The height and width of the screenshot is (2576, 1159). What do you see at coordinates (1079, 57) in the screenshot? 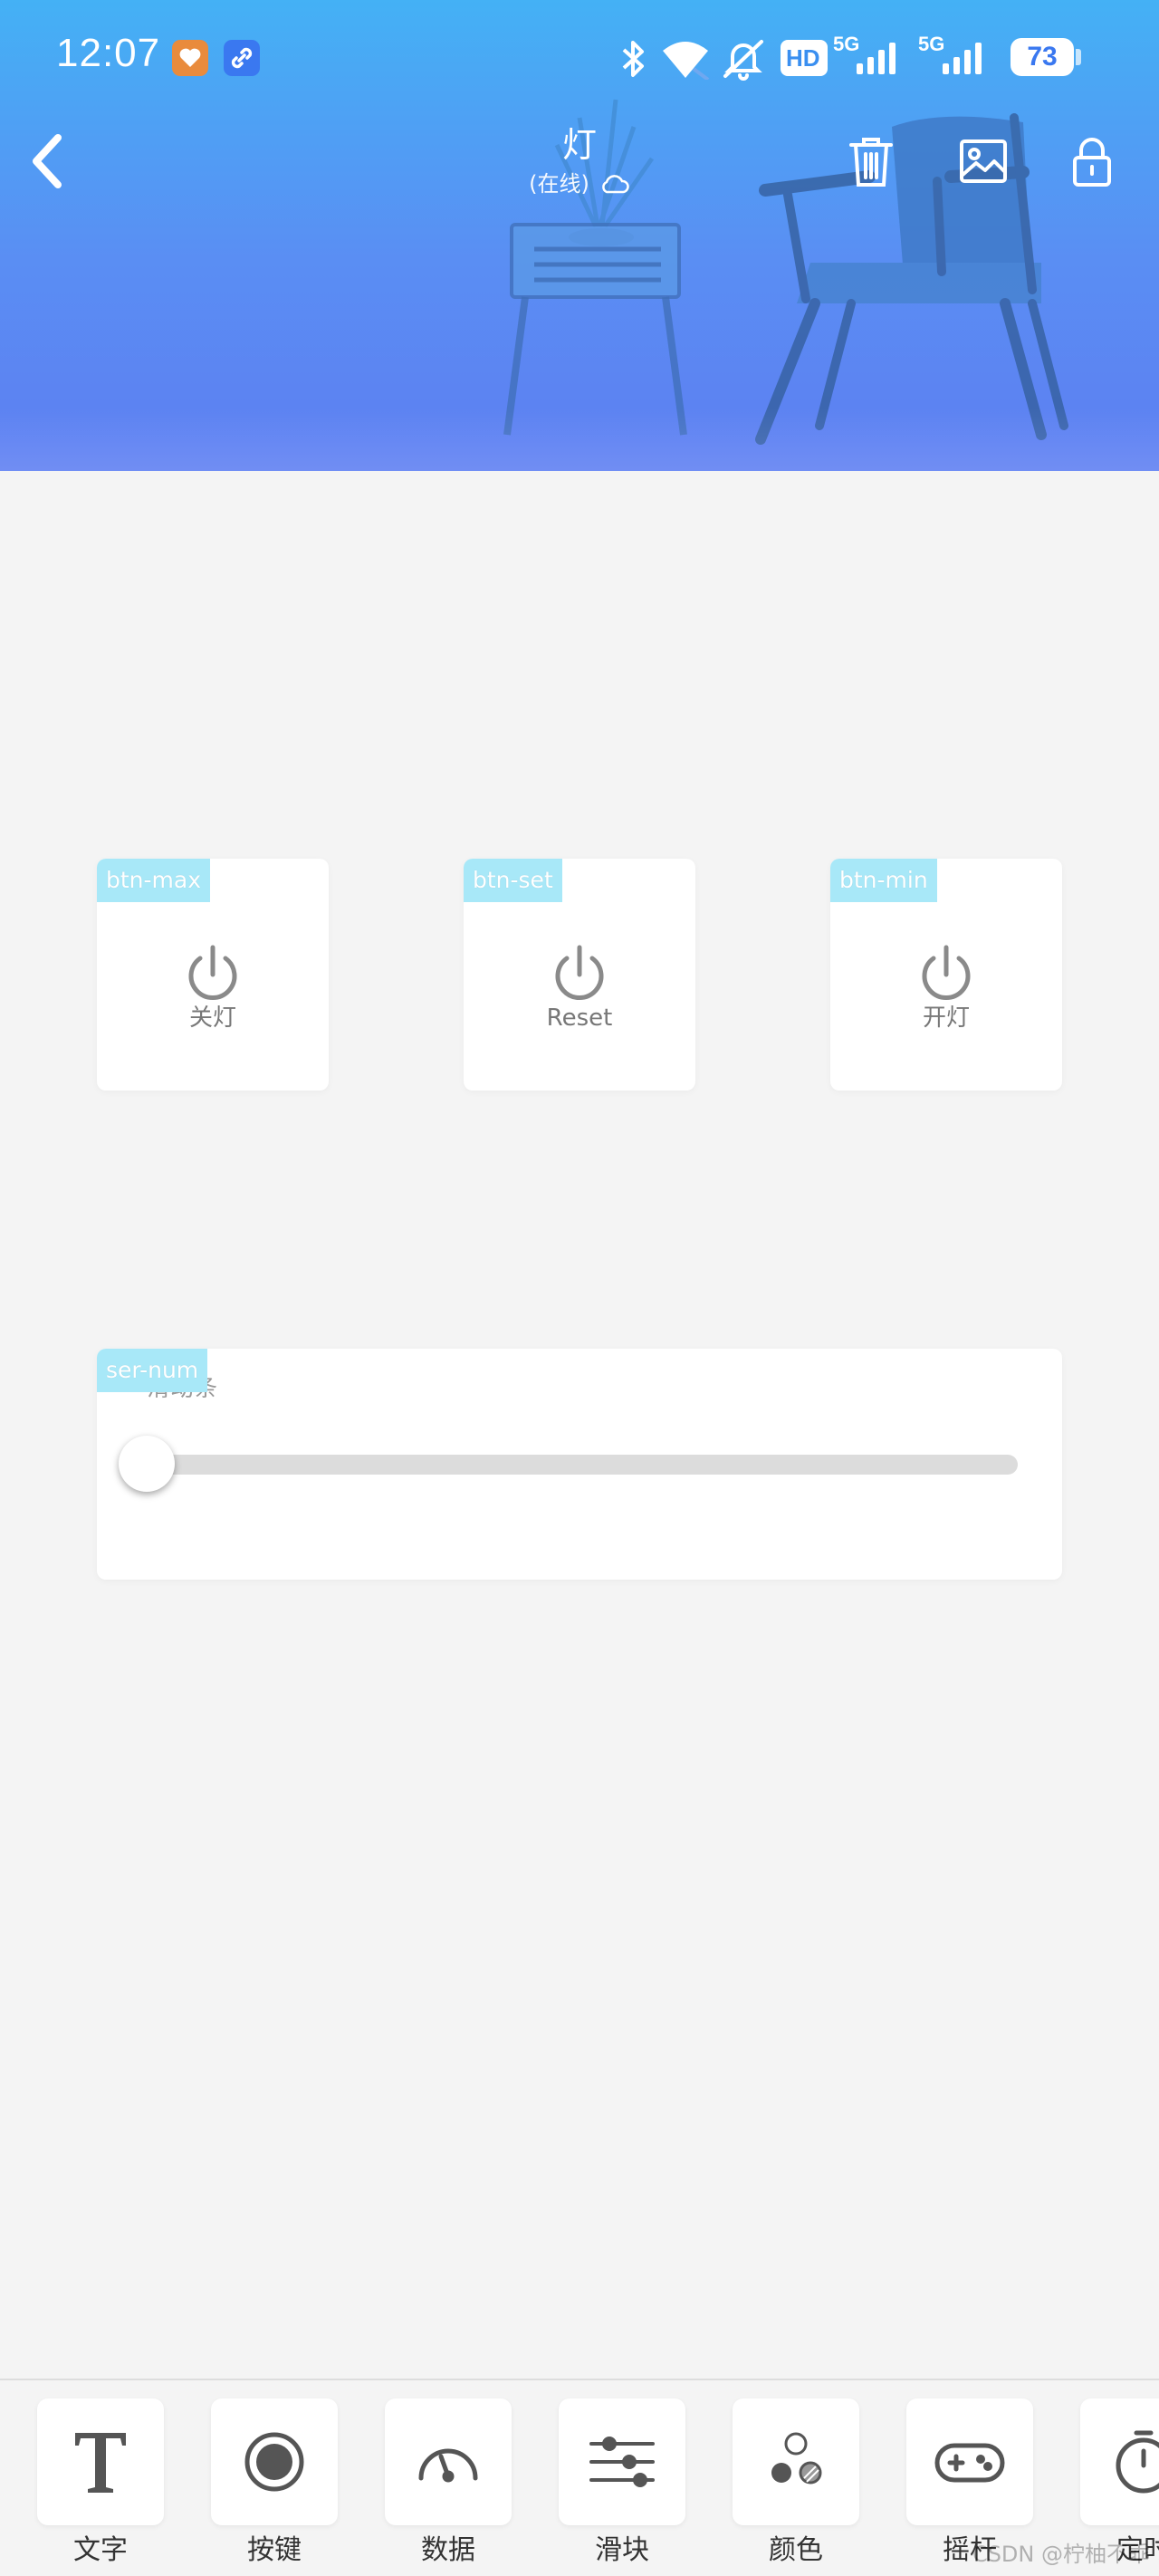
I see `battery-cap` at bounding box center [1079, 57].